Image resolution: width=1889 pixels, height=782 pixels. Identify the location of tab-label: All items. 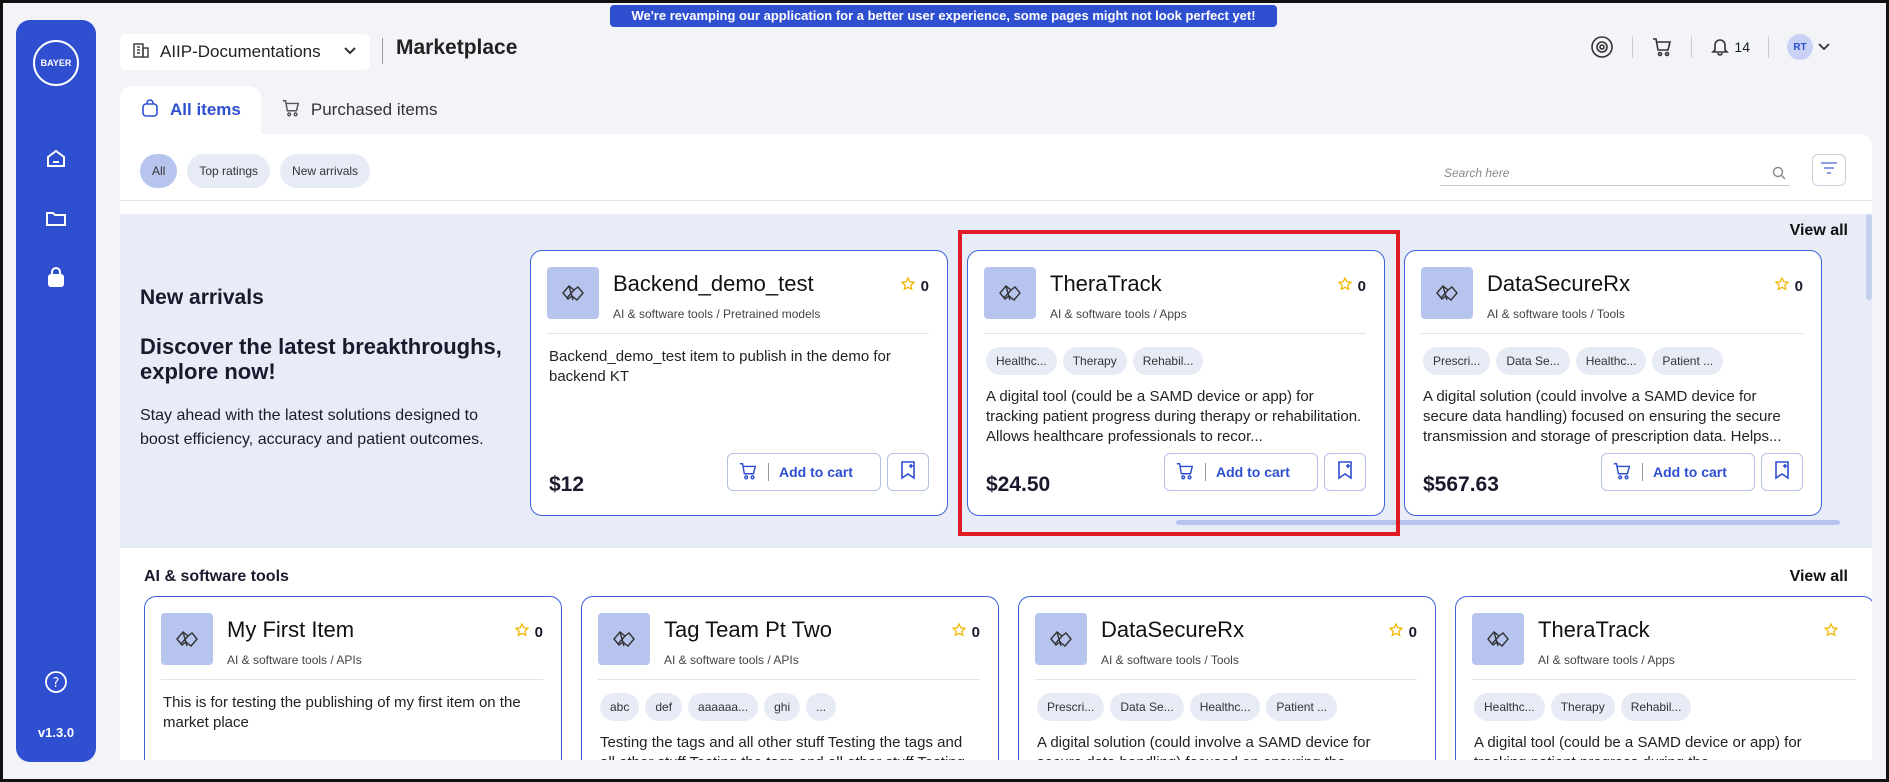
(205, 109).